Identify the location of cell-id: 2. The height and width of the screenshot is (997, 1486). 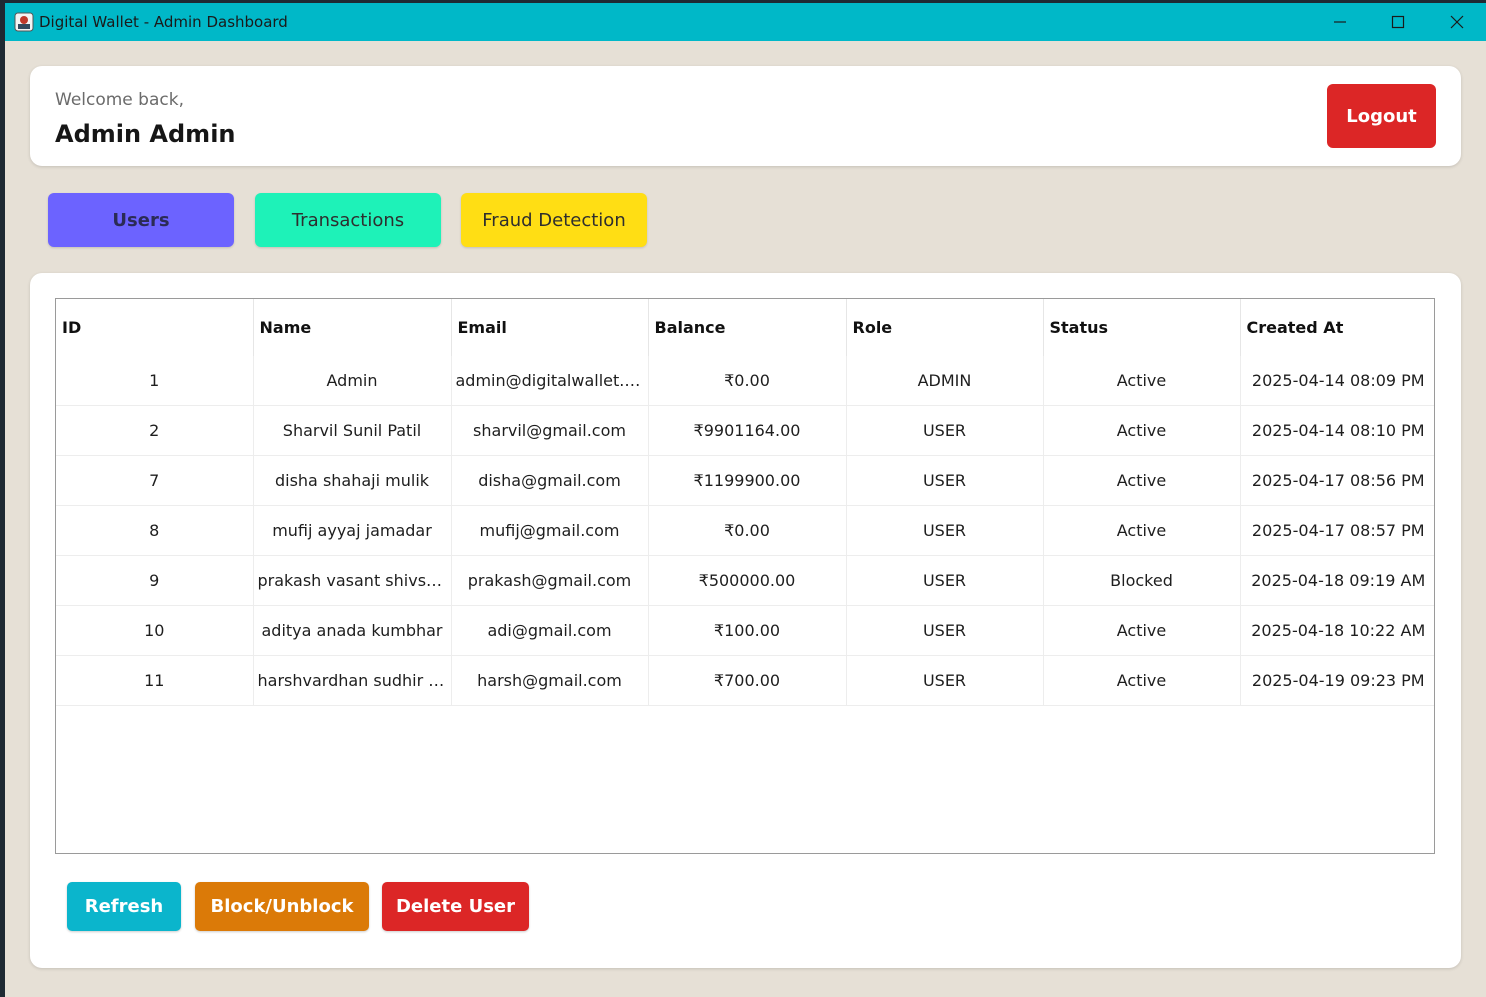
(155, 430).